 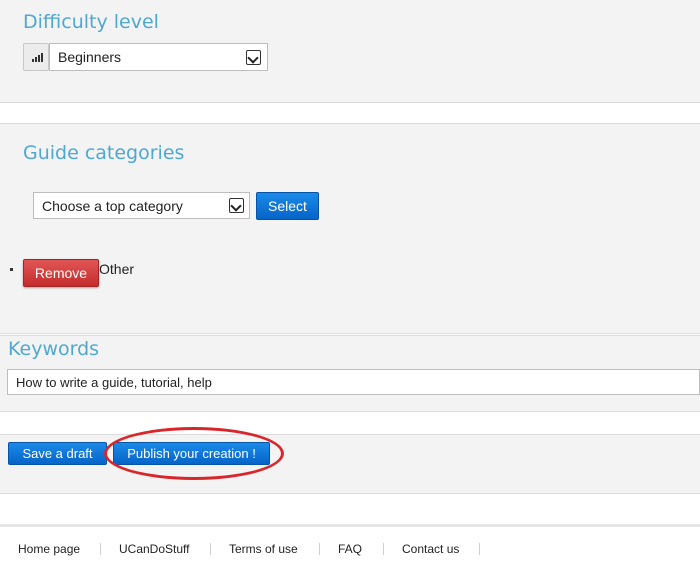 What do you see at coordinates (154, 549) in the screenshot?
I see `footer-link-ucandostuff: UCanDoStuff` at bounding box center [154, 549].